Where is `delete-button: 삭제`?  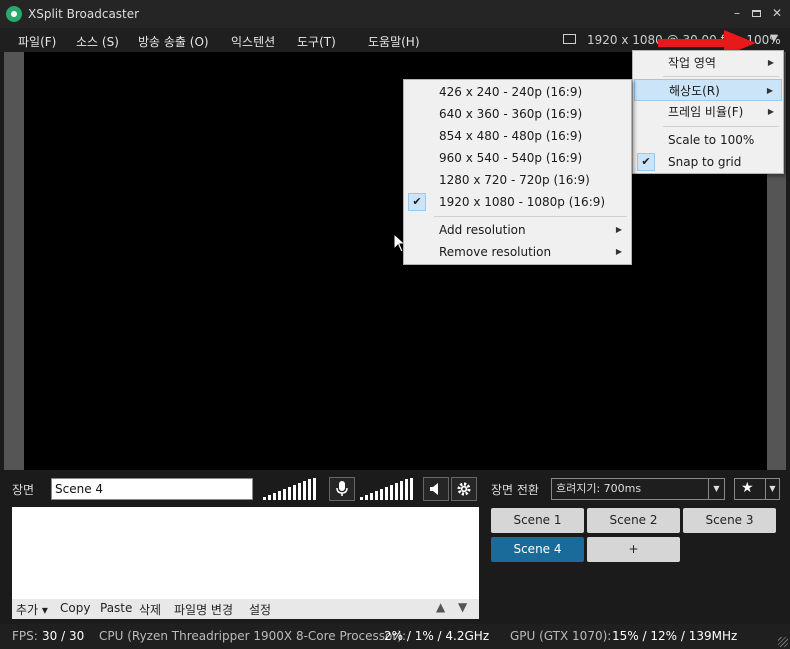
delete-button: 삭제 is located at coordinates (150, 609).